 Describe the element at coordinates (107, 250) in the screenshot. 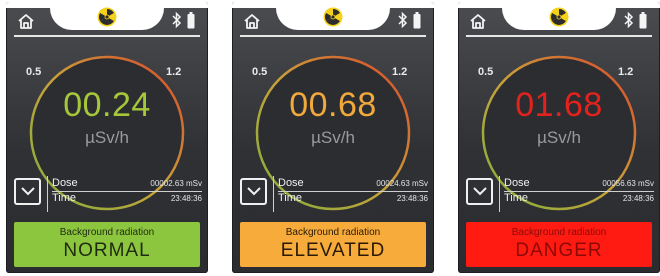

I see `status-level: NORMAL` at that location.